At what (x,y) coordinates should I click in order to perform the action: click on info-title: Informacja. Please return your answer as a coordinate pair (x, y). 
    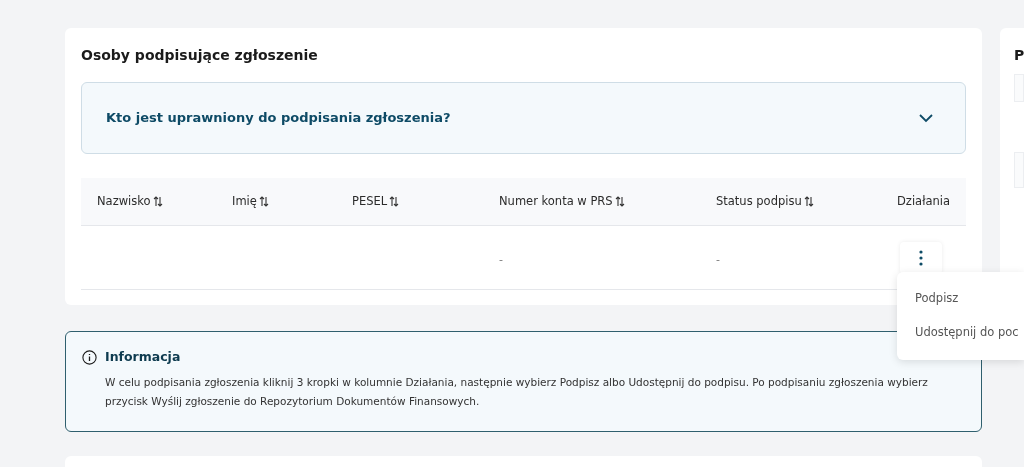
    Looking at the image, I should click on (143, 357).